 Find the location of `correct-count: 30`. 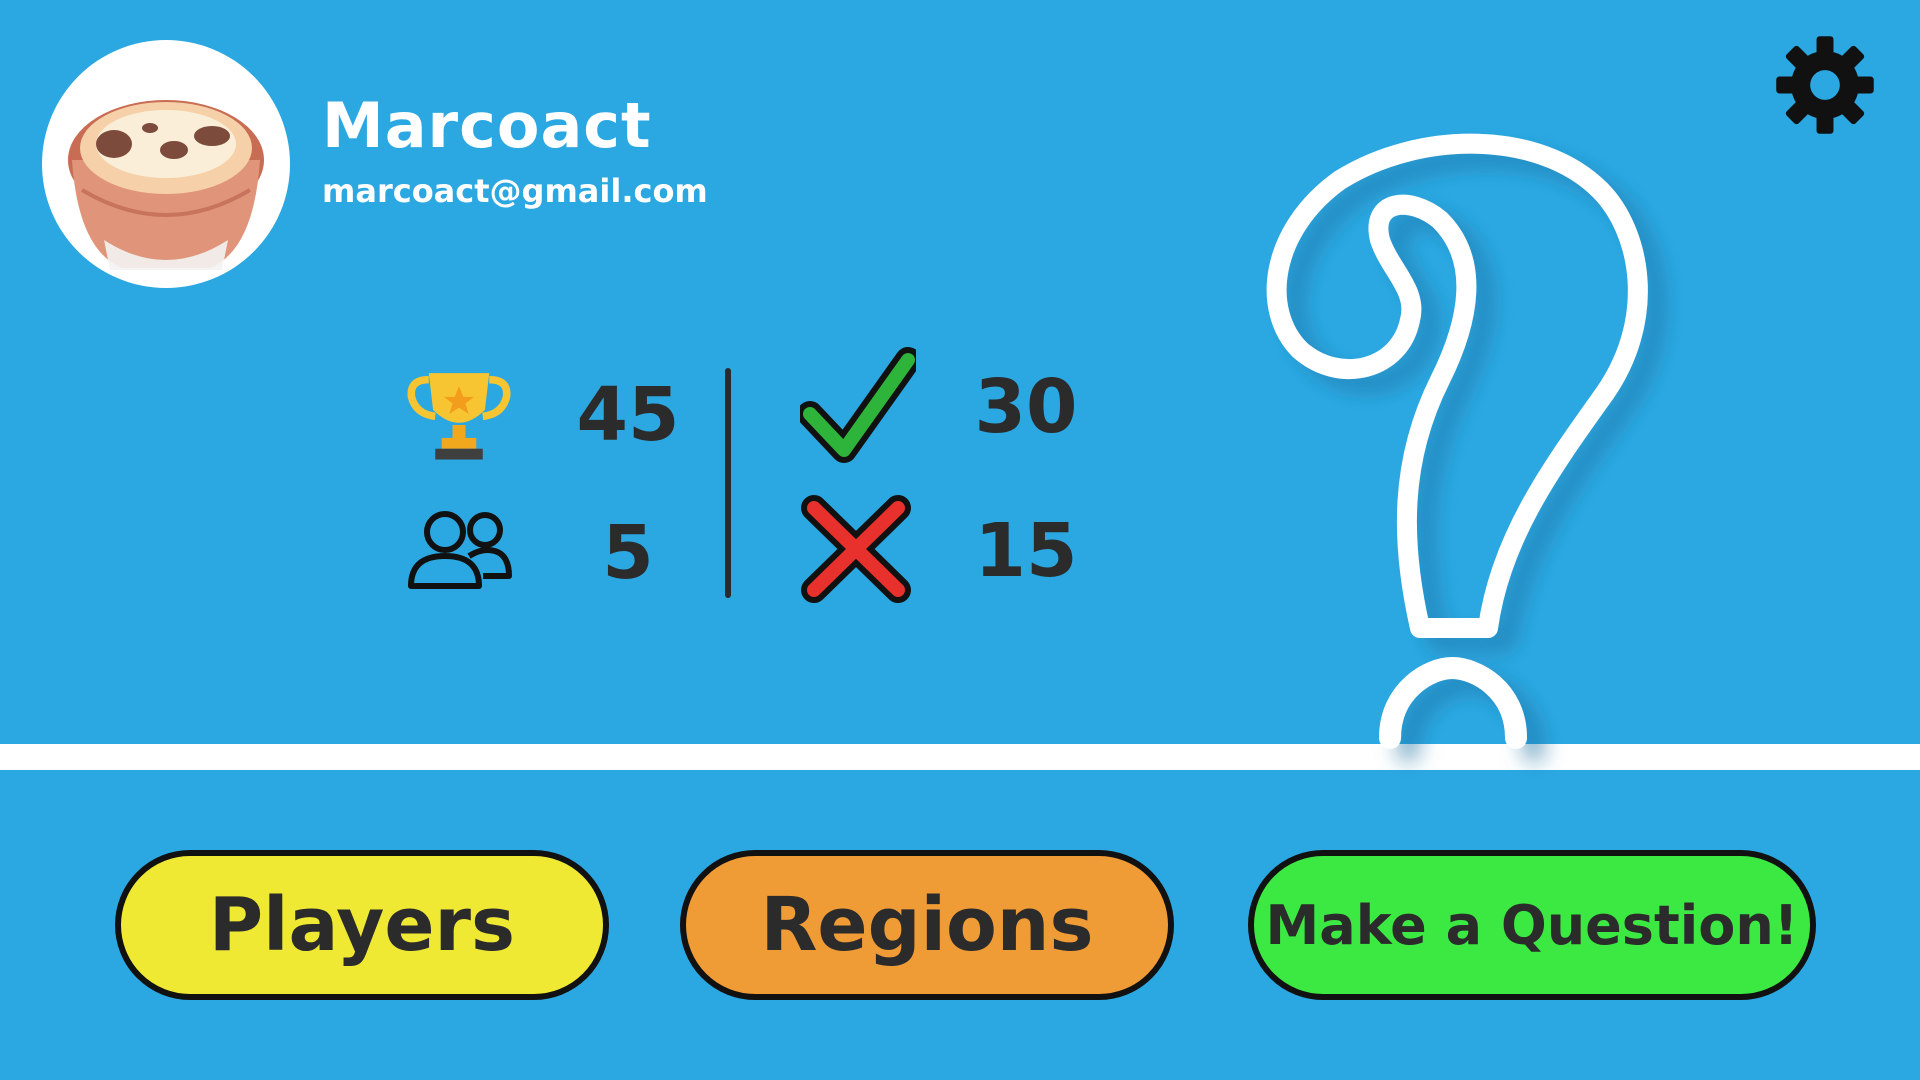

correct-count: 30 is located at coordinates (1026, 407).